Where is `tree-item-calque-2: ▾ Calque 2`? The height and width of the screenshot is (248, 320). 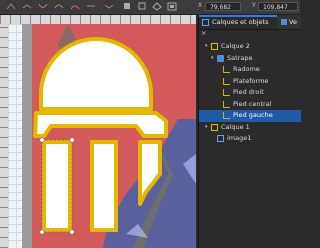
tree-item-calque-2: ▾ Calque 2 is located at coordinates (250, 47).